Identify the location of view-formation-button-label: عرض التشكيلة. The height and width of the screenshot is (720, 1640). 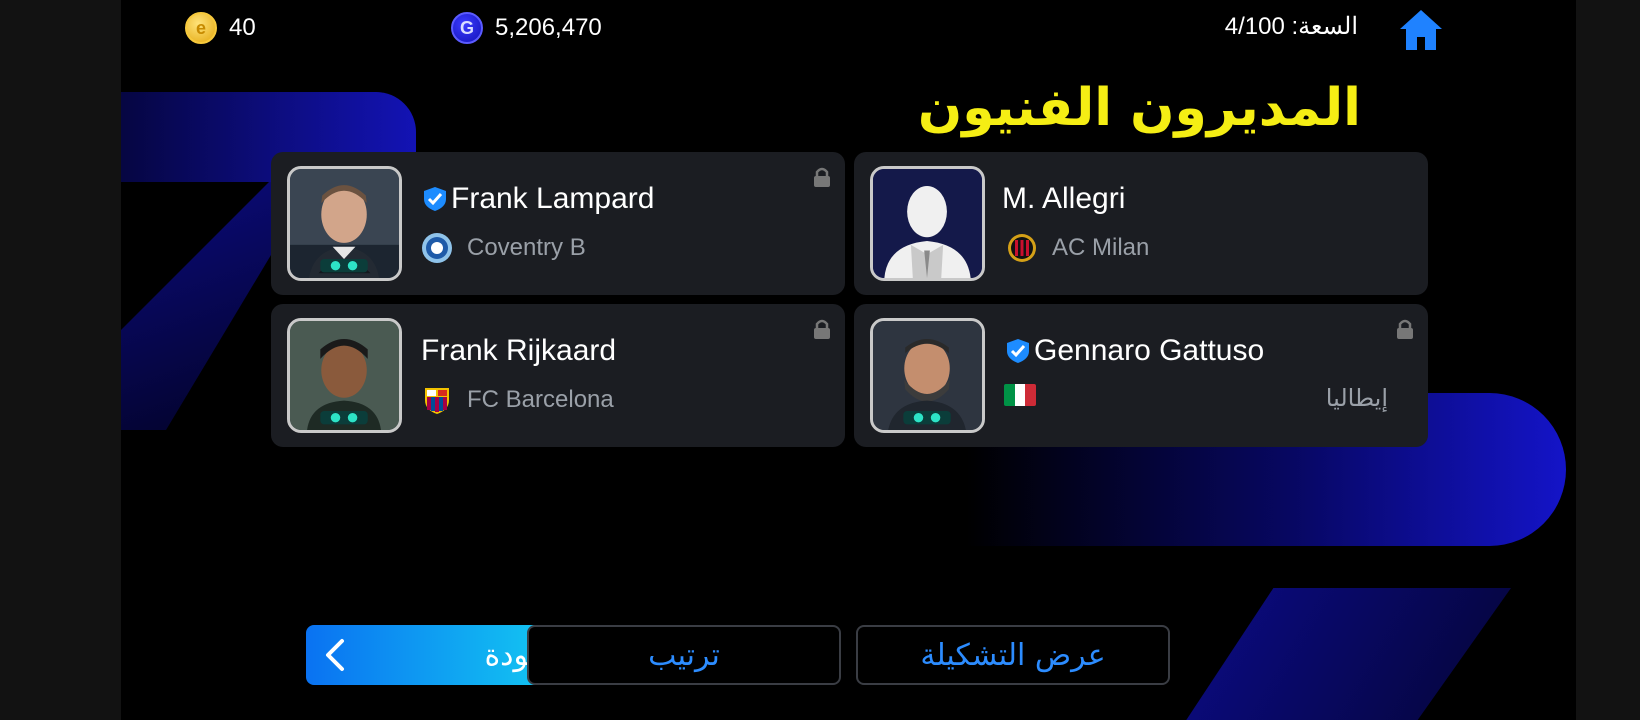
(1013, 655).